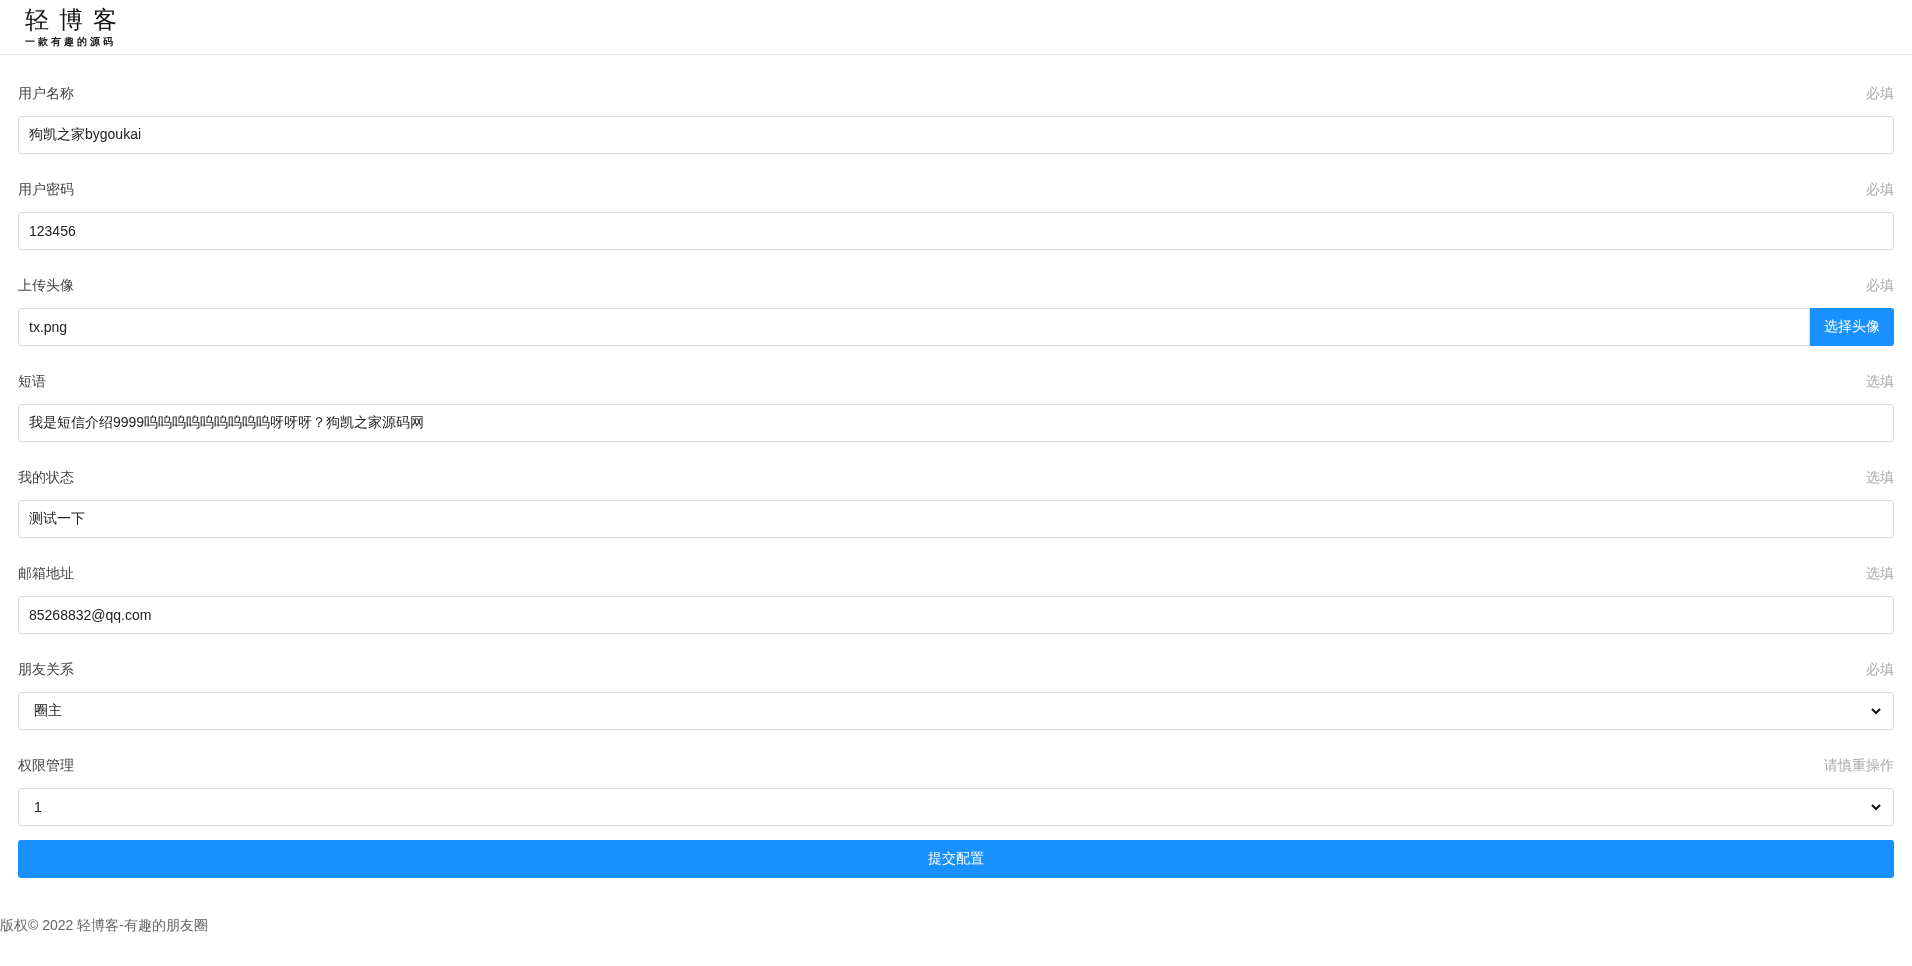 This screenshot has width=1912, height=966. What do you see at coordinates (46, 190) in the screenshot?
I see `field-label: 用户密码` at bounding box center [46, 190].